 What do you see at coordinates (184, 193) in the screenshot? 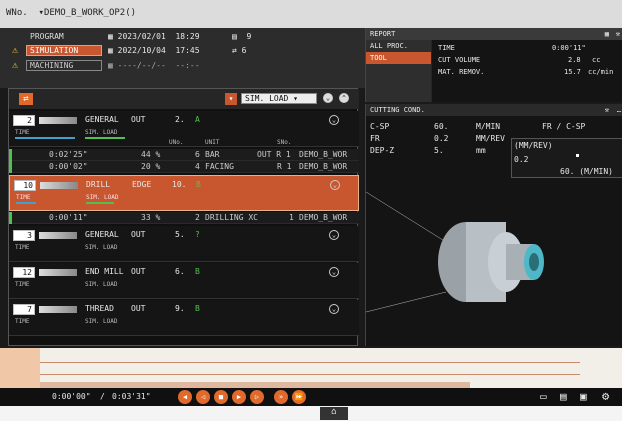
I see `list-item-selected: 10 DRILL EDGE 10. B ⌄ TIME SIM. LOAD` at bounding box center [184, 193].